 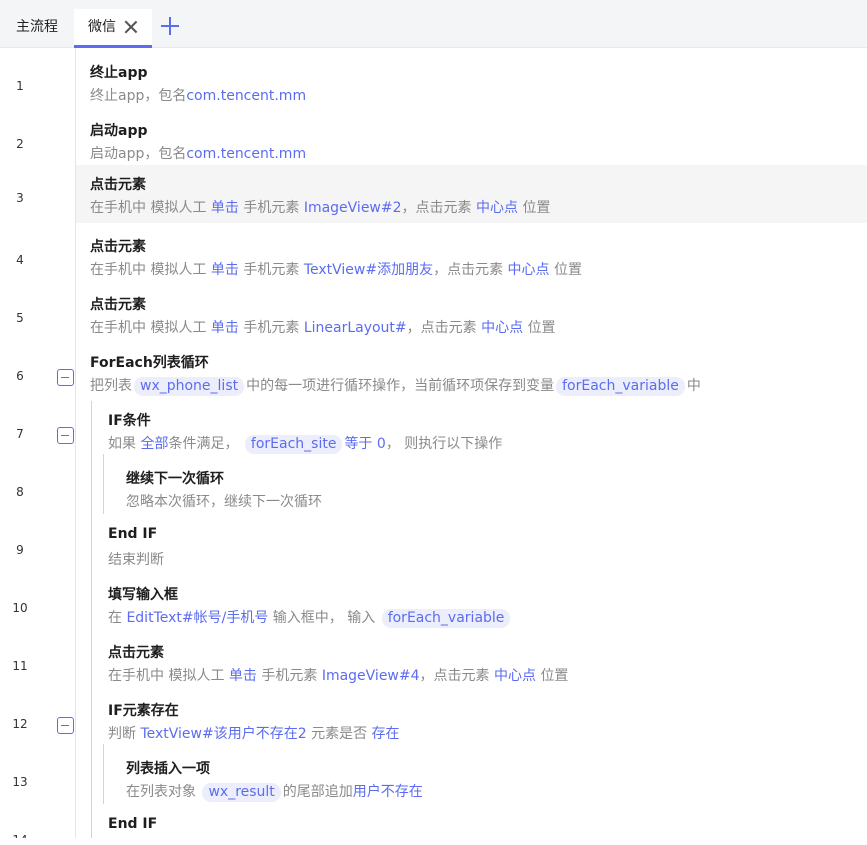 I want to click on variable-pill: forEach_site, so click(x=293, y=444).